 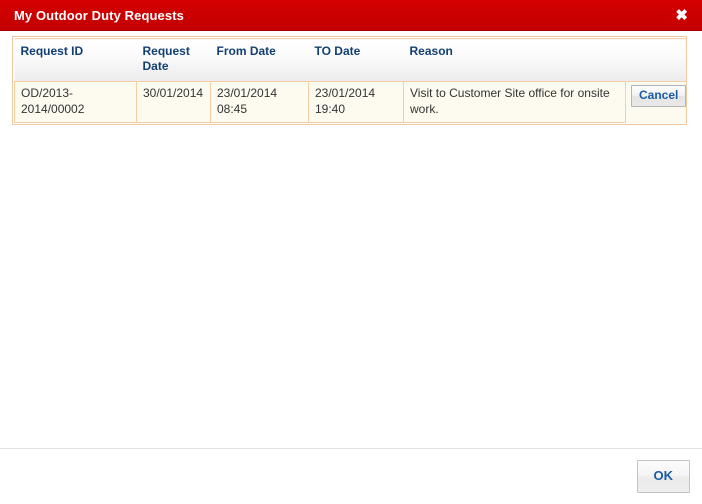 What do you see at coordinates (663, 476) in the screenshot?
I see `ok-button: OK` at bounding box center [663, 476].